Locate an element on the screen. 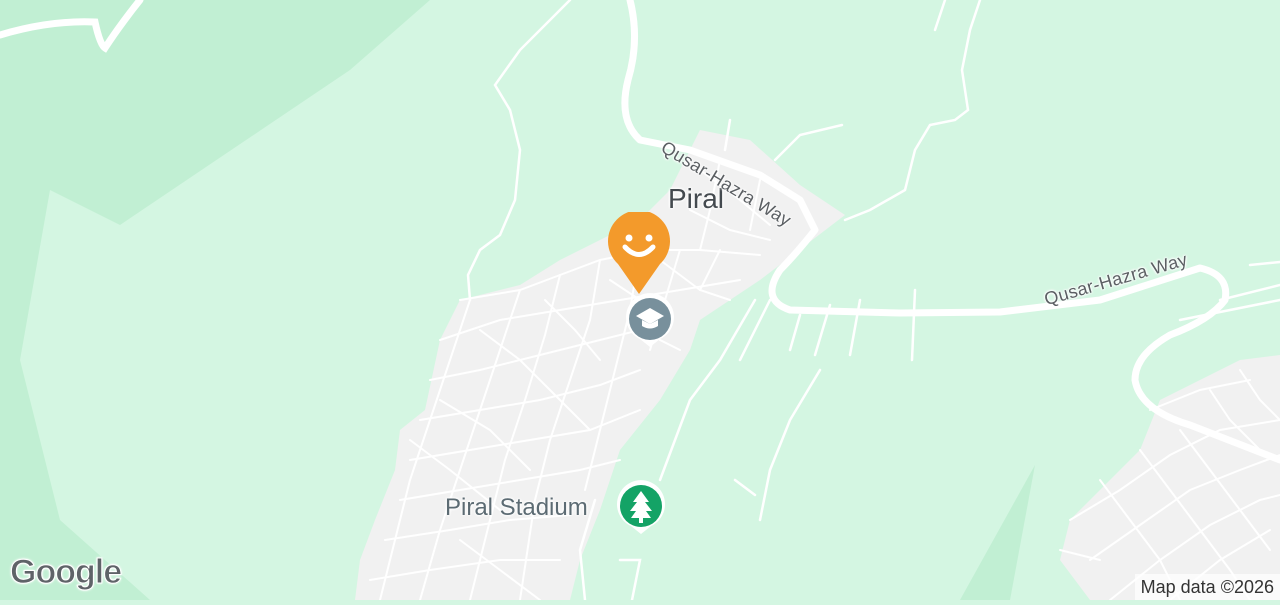 Image resolution: width=1280 pixels, height=605 pixels. map-attribution: Map data ©2026 is located at coordinates (1207, 587).